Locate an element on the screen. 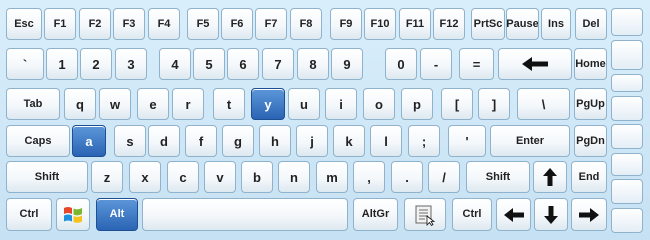 The height and width of the screenshot is (240, 650). key-f: f is located at coordinates (201, 141).